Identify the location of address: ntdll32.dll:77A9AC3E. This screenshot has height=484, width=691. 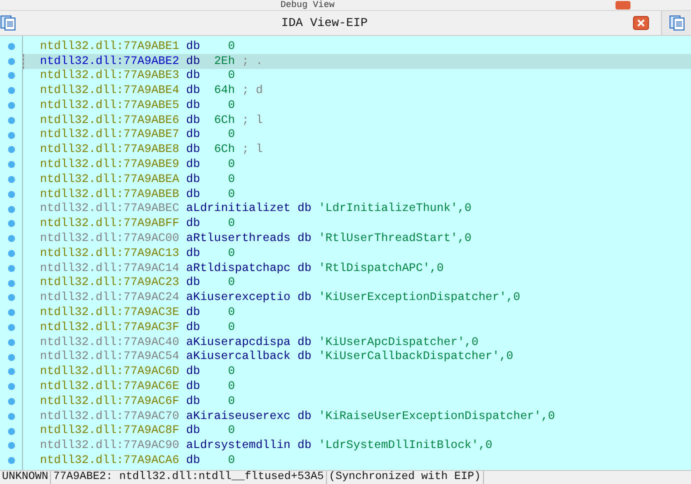
(110, 313).